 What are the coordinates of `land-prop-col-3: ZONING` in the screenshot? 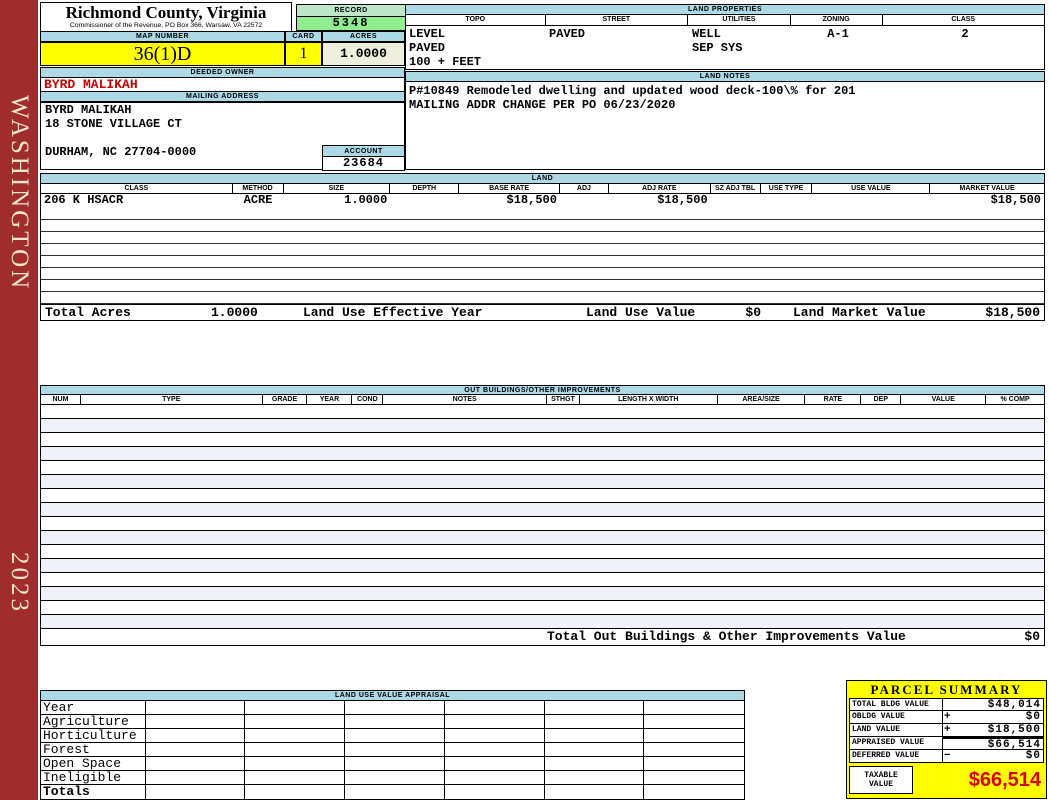 It's located at (836, 20).